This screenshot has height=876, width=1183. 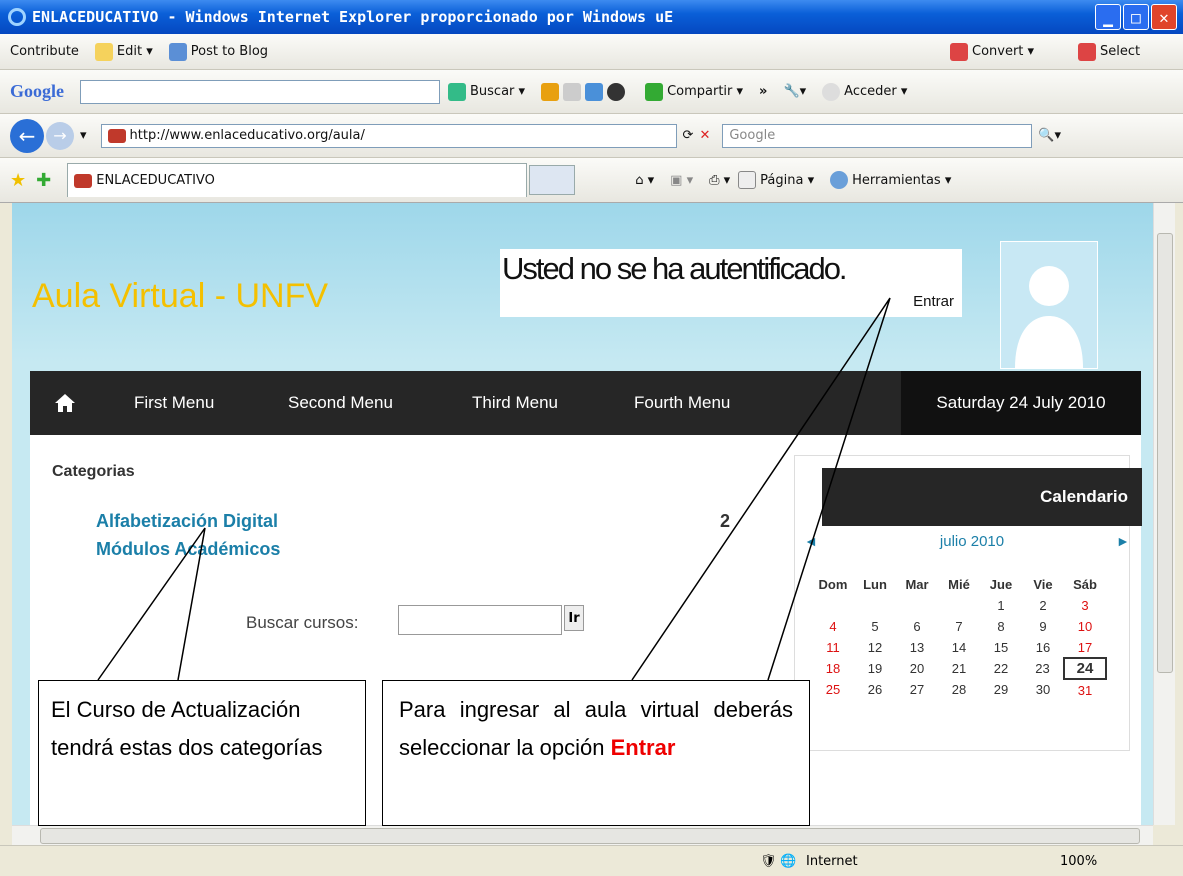 I want to click on print-icon: ⎙ ▾, so click(x=719, y=180).